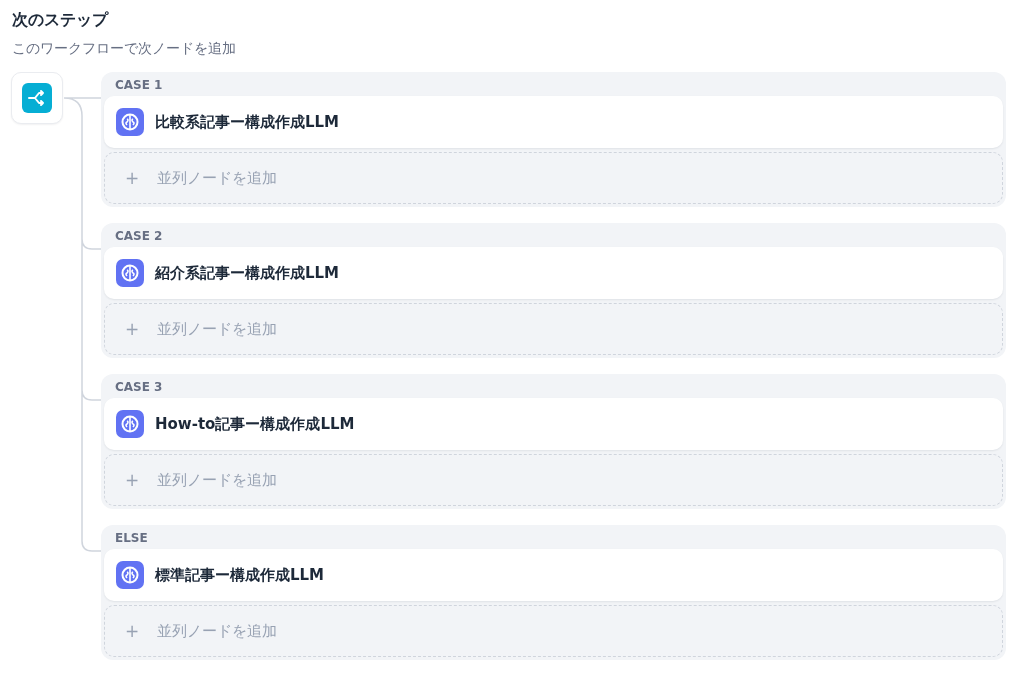 This screenshot has width=1024, height=679. I want to click on llm-node: 紹介系記事ー構成作成LLM, so click(553, 273).